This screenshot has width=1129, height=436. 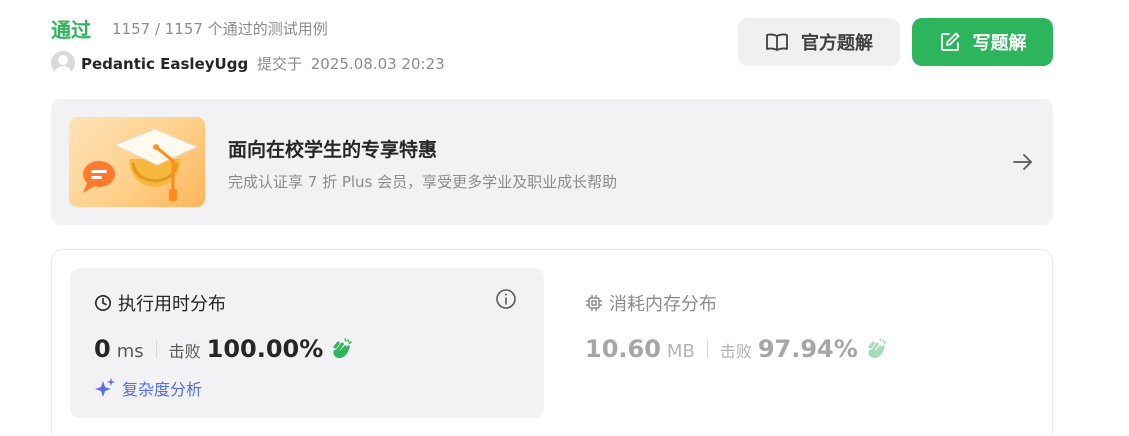 What do you see at coordinates (137, 162) in the screenshot?
I see `graduation-cap-icon` at bounding box center [137, 162].